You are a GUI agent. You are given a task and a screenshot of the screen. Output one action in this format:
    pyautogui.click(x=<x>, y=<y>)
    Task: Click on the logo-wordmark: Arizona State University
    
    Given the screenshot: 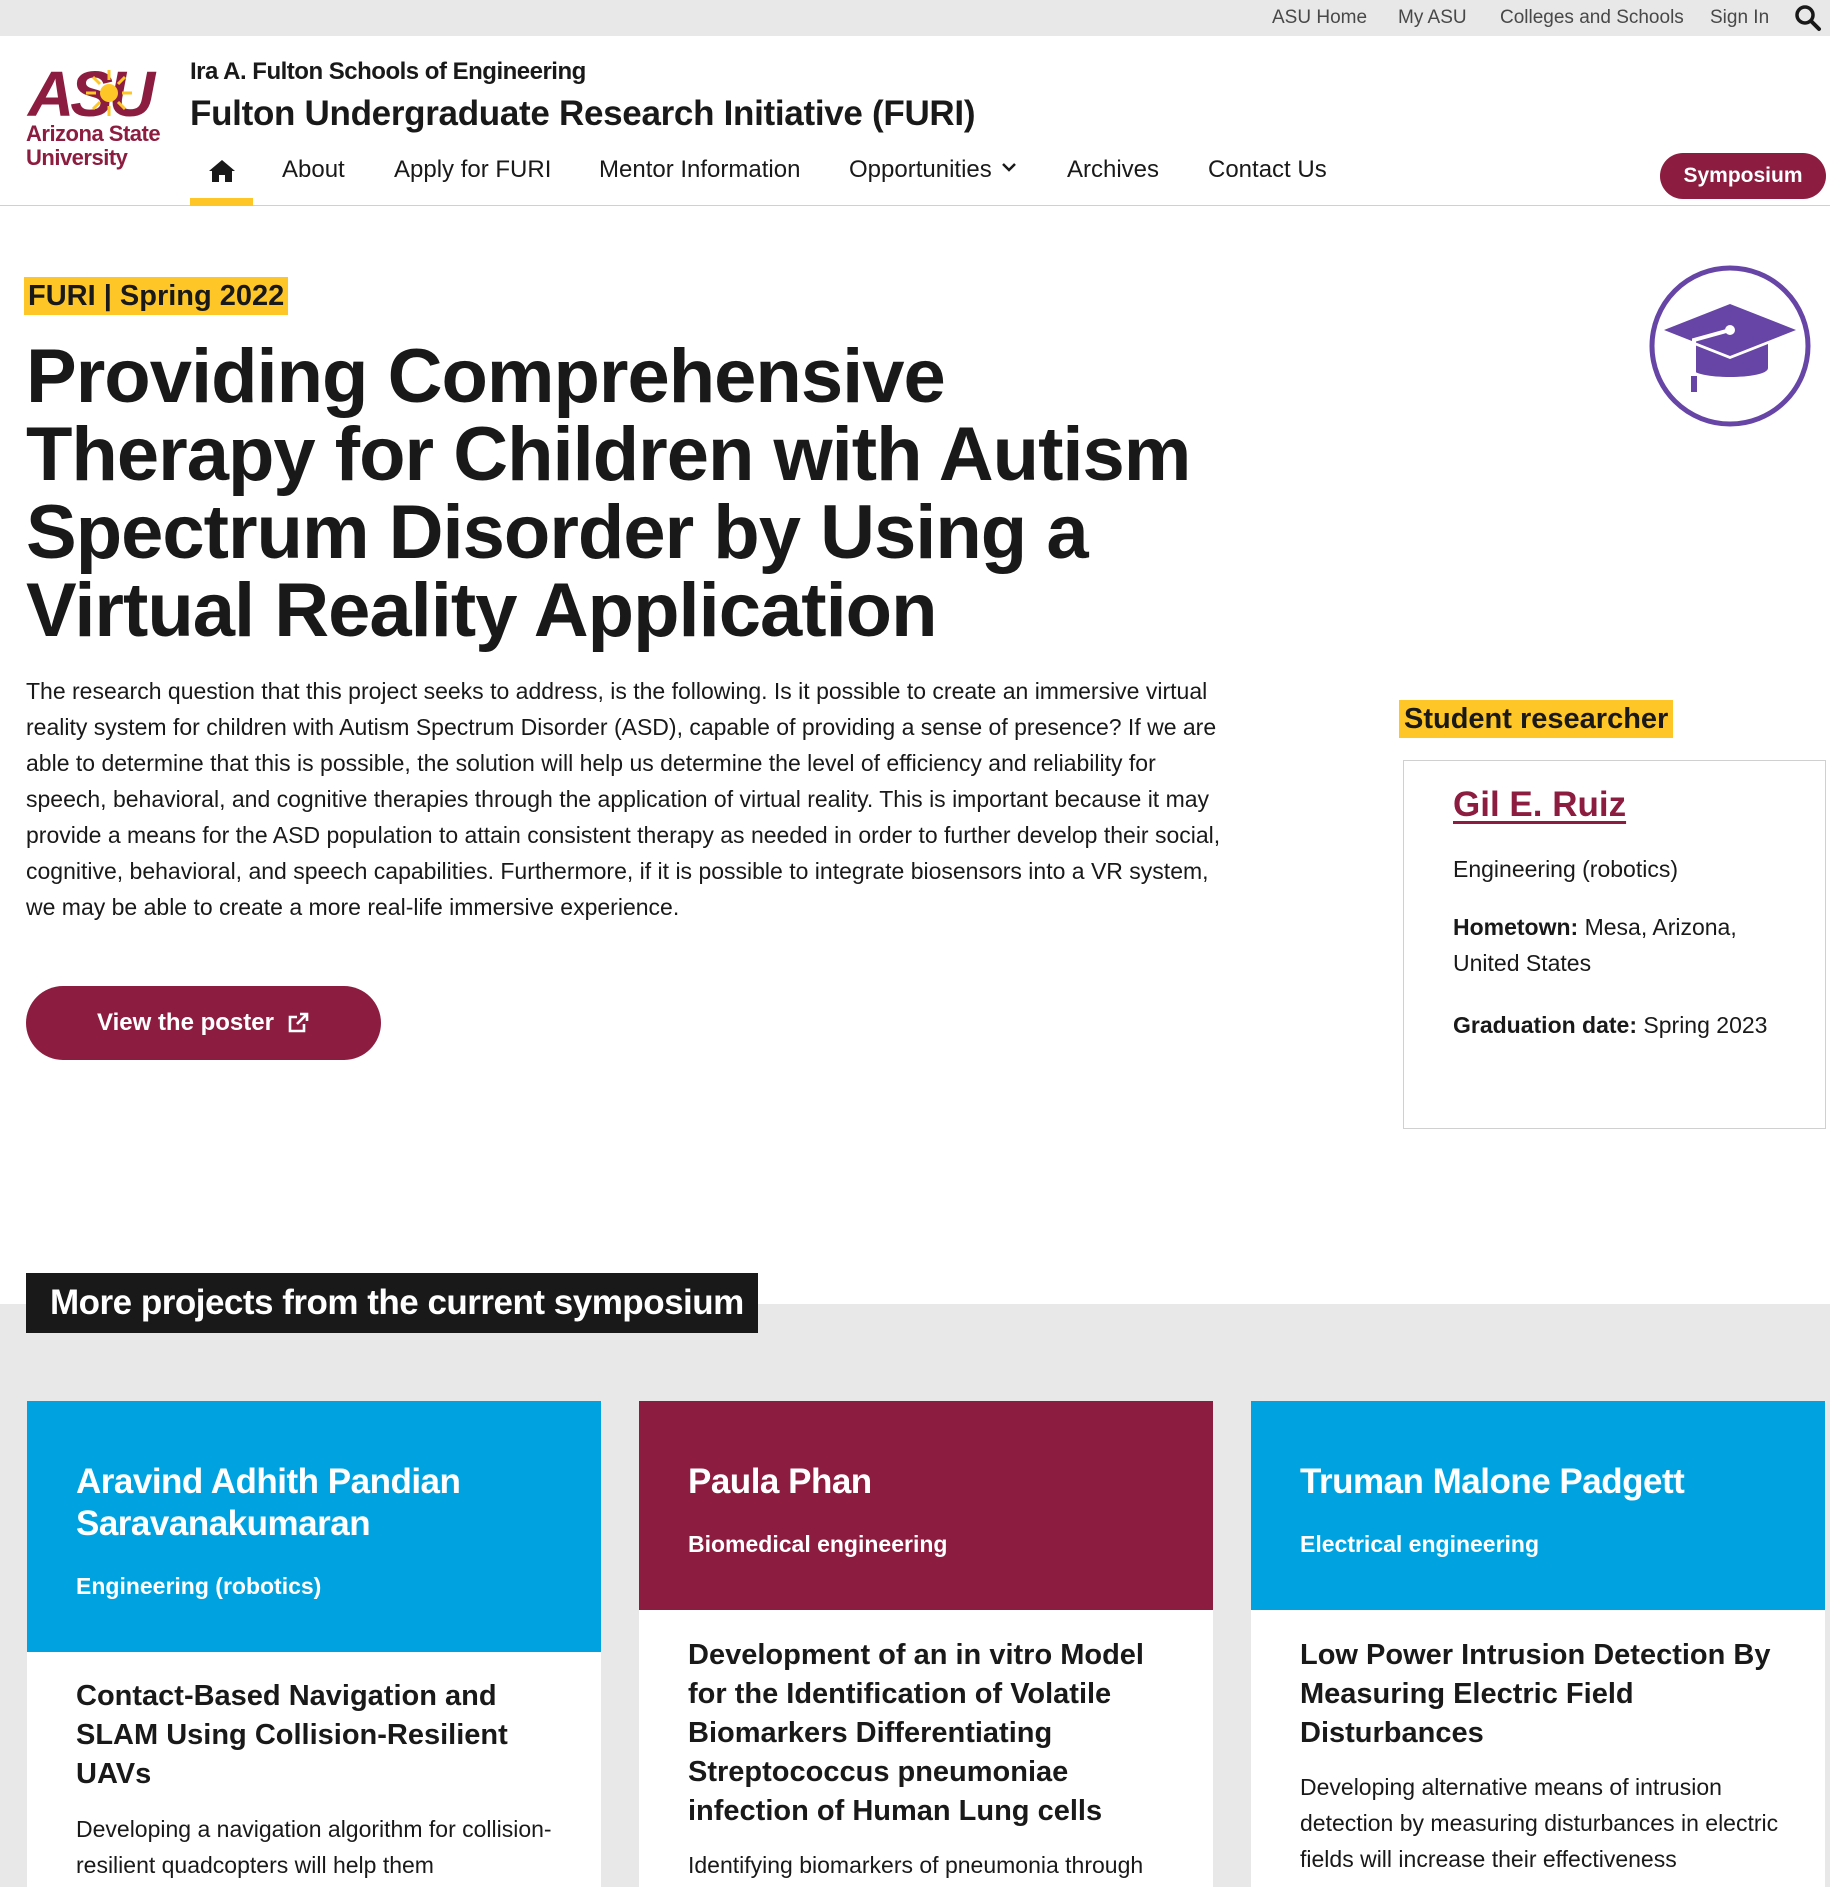 What is the action you would take?
    pyautogui.click(x=93, y=145)
    